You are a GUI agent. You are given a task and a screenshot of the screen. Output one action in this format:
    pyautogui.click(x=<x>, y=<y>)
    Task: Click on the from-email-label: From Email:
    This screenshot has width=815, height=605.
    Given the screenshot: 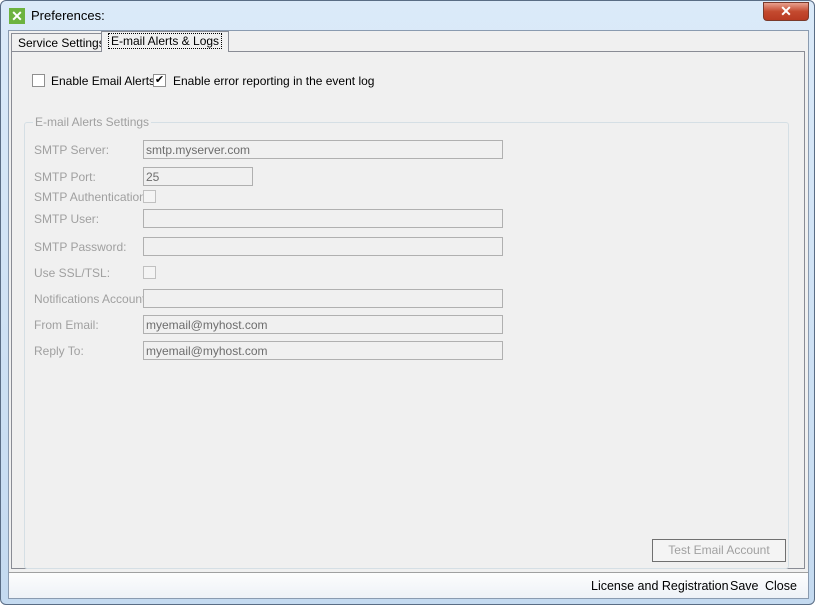 What is the action you would take?
    pyautogui.click(x=66, y=325)
    